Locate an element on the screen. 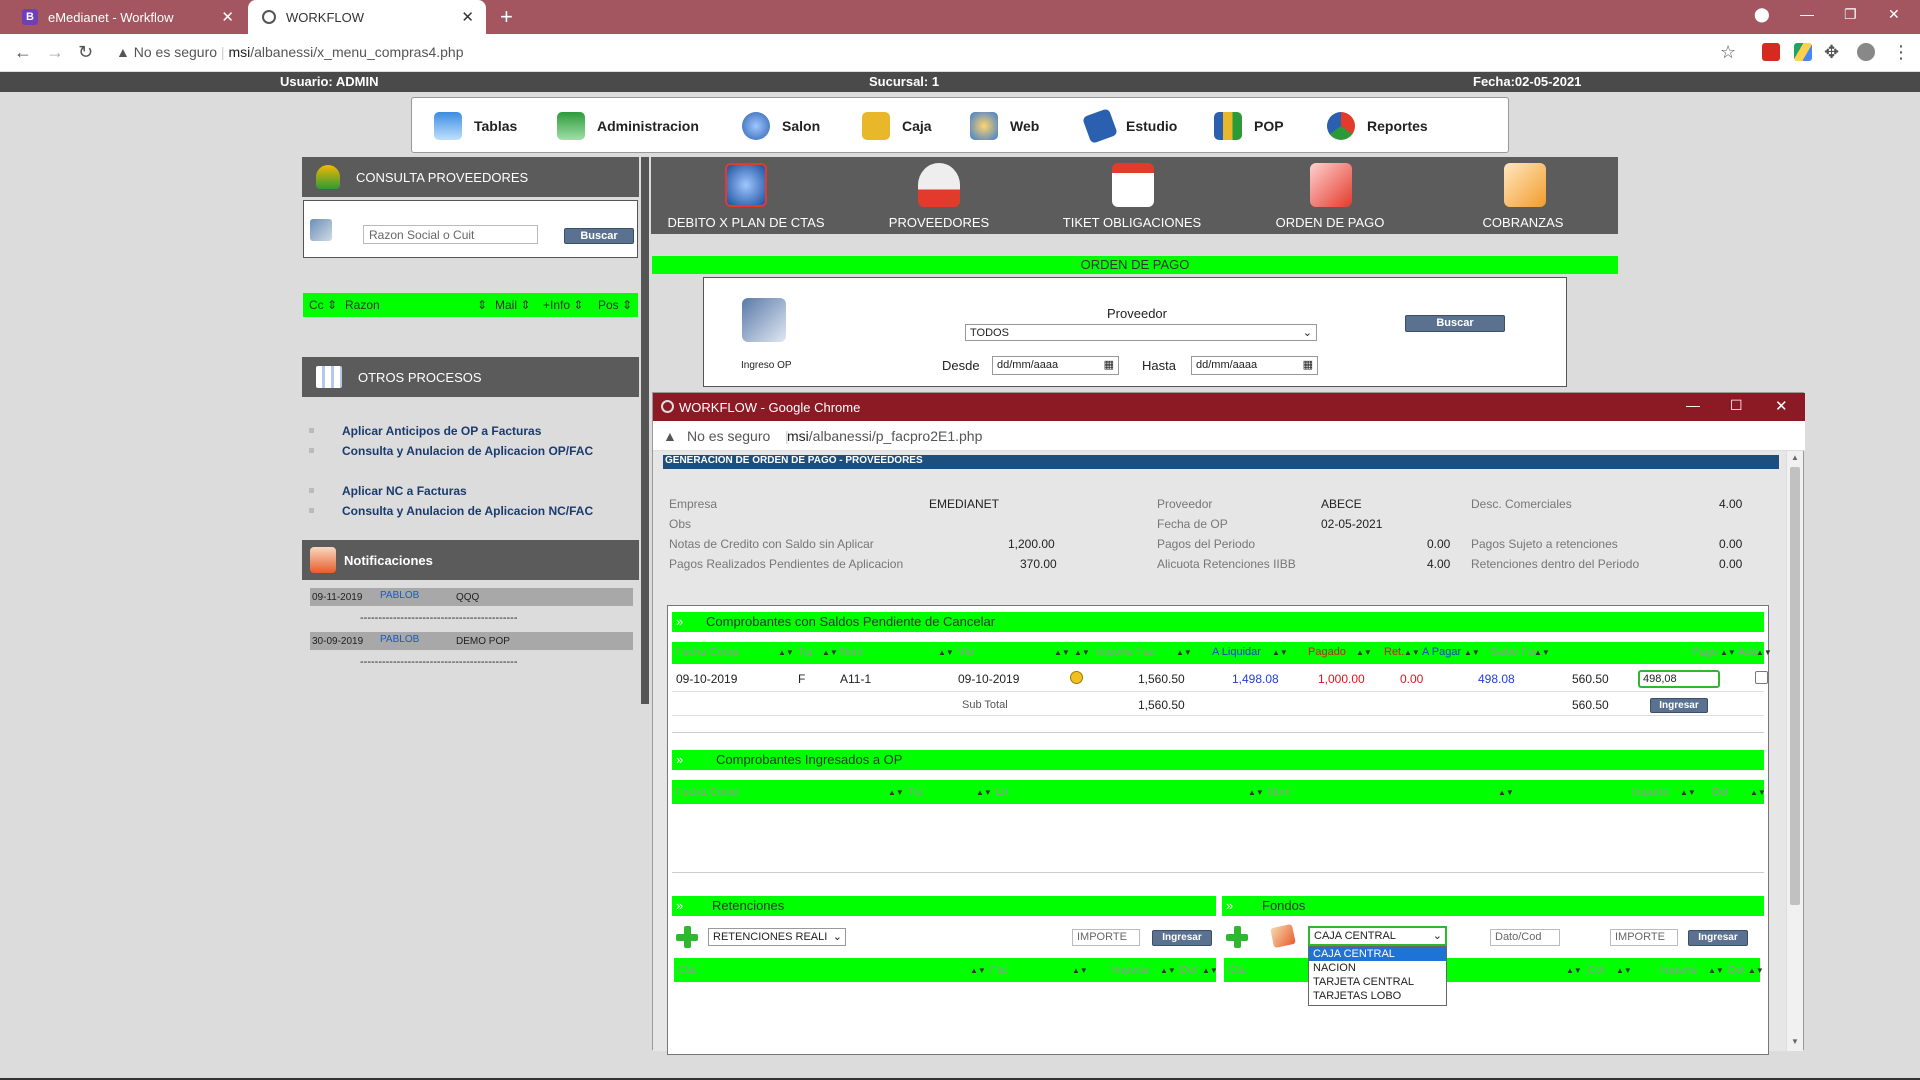 This screenshot has height=1080, width=1920. scroll-up-icon: ▲ is located at coordinates (1795, 457).